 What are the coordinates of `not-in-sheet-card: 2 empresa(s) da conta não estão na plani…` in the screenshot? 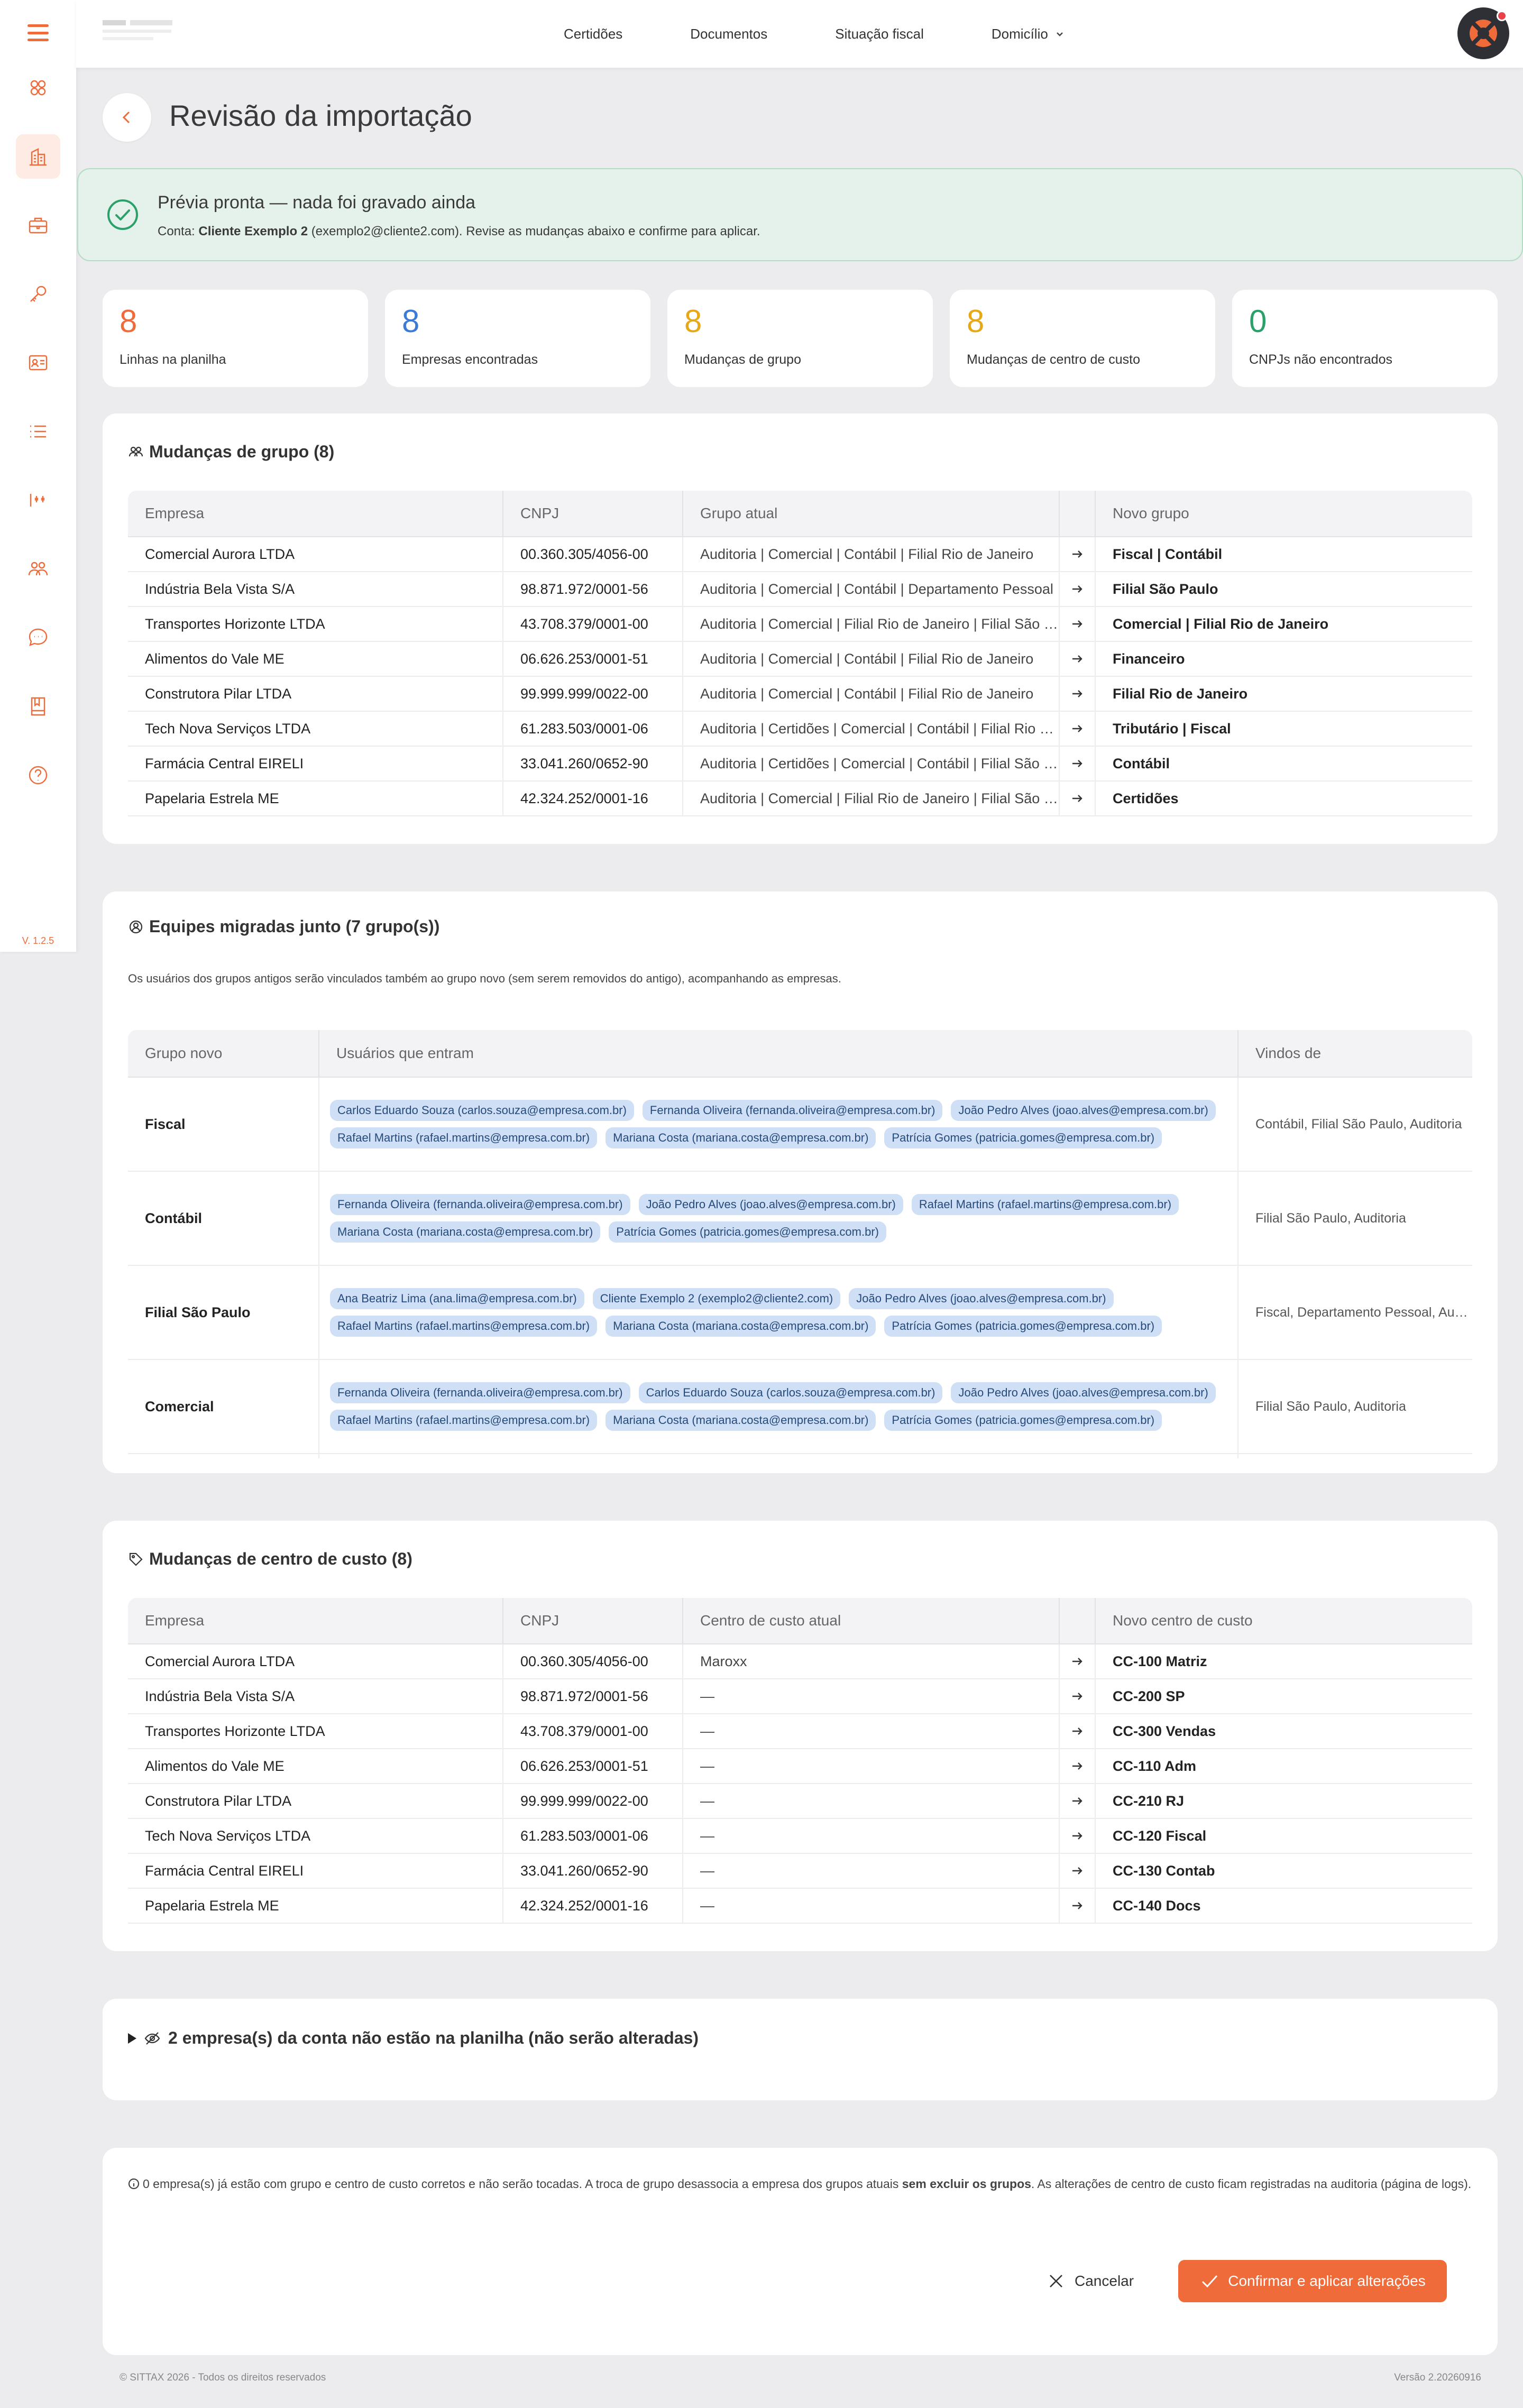 It's located at (800, 2049).